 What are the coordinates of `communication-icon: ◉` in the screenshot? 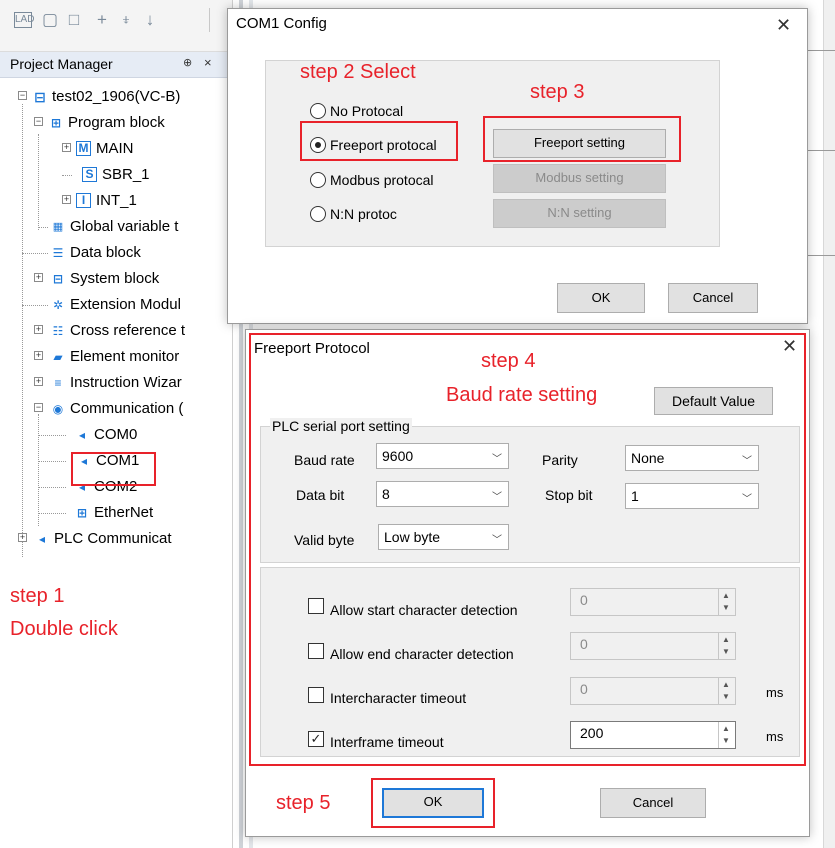 It's located at (58, 409).